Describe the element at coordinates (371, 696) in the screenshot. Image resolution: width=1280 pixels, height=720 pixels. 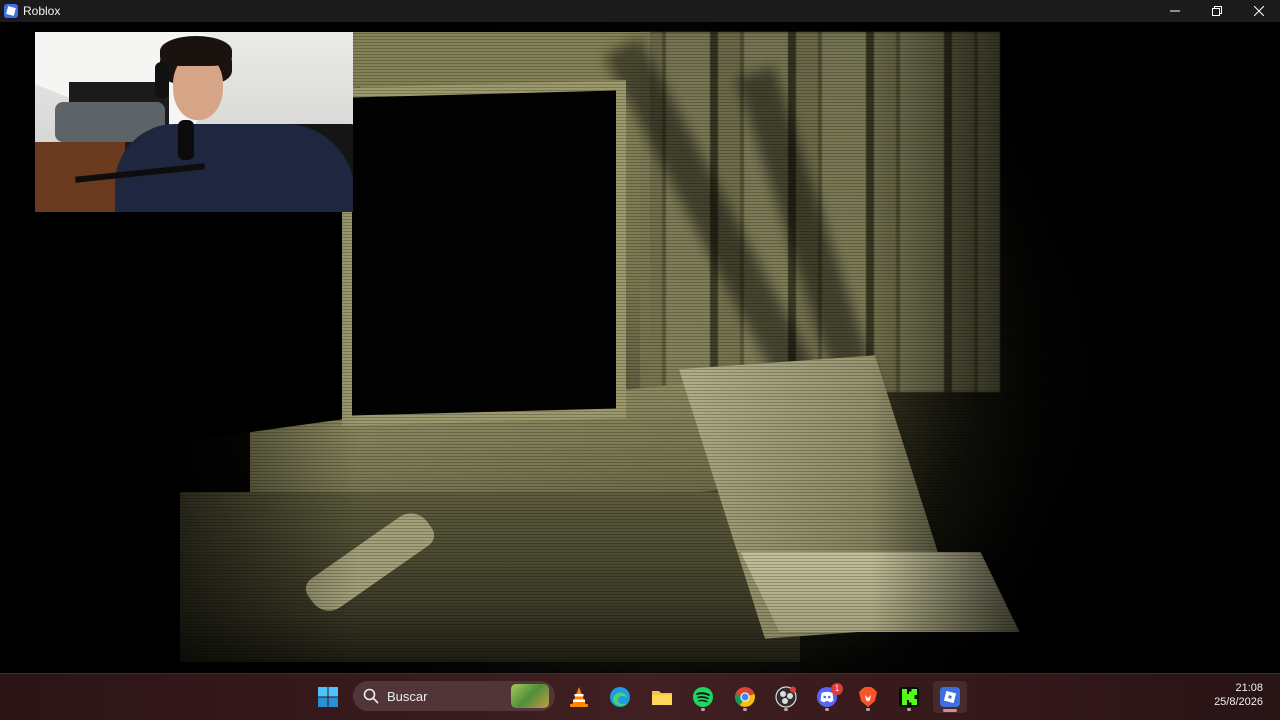
I see `search-icon` at that location.